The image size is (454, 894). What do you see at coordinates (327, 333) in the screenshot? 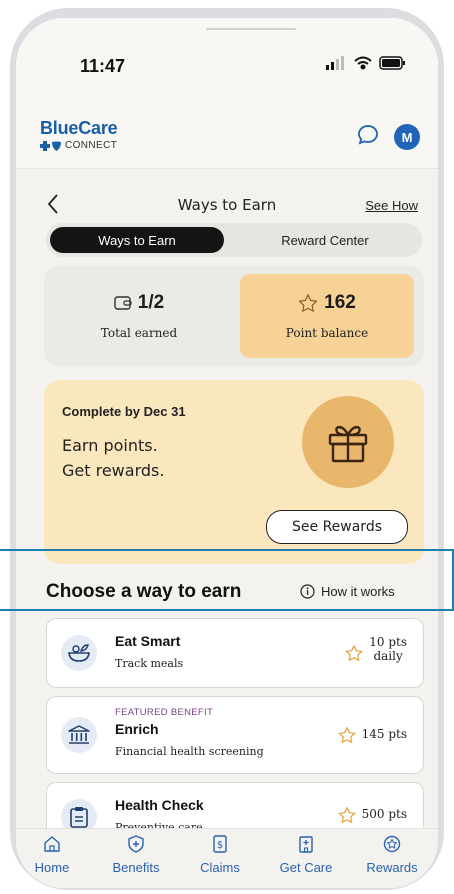
I see `point-balance-label: Point balance` at bounding box center [327, 333].